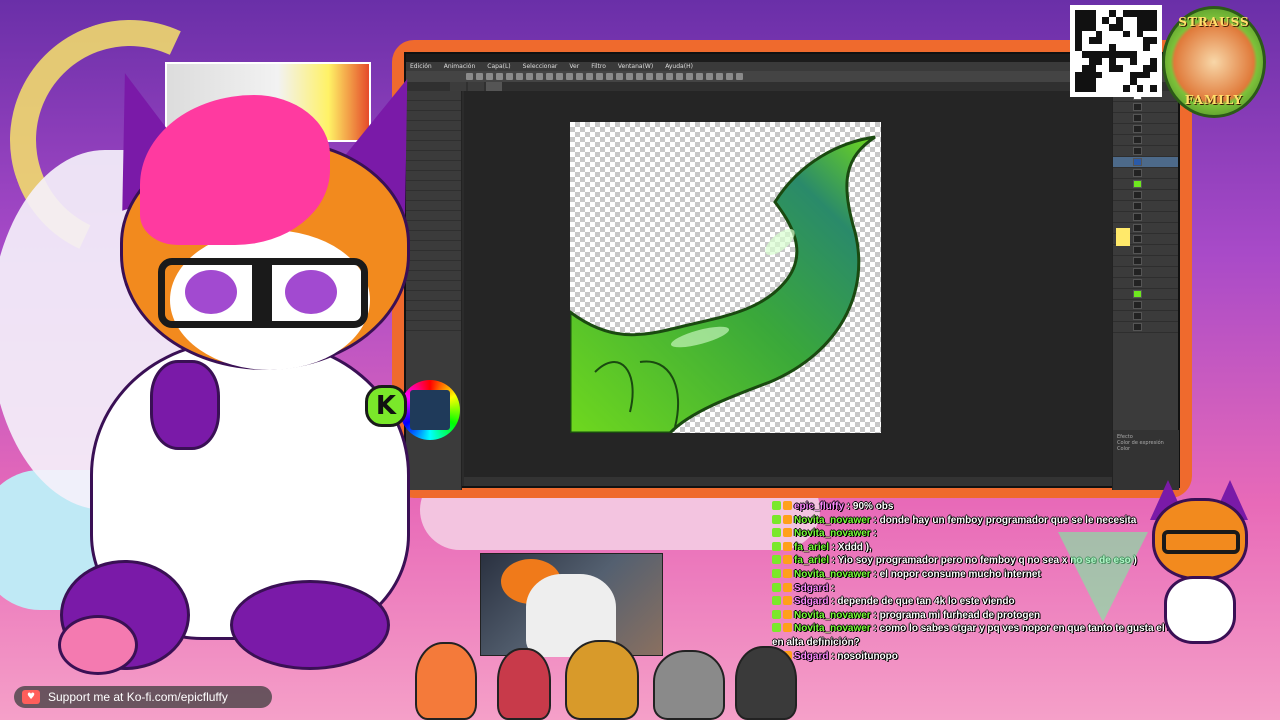 This screenshot has height=720, width=1280. Describe the element at coordinates (1146, 449) in the screenshot. I see `color-dropdown: Color` at that location.